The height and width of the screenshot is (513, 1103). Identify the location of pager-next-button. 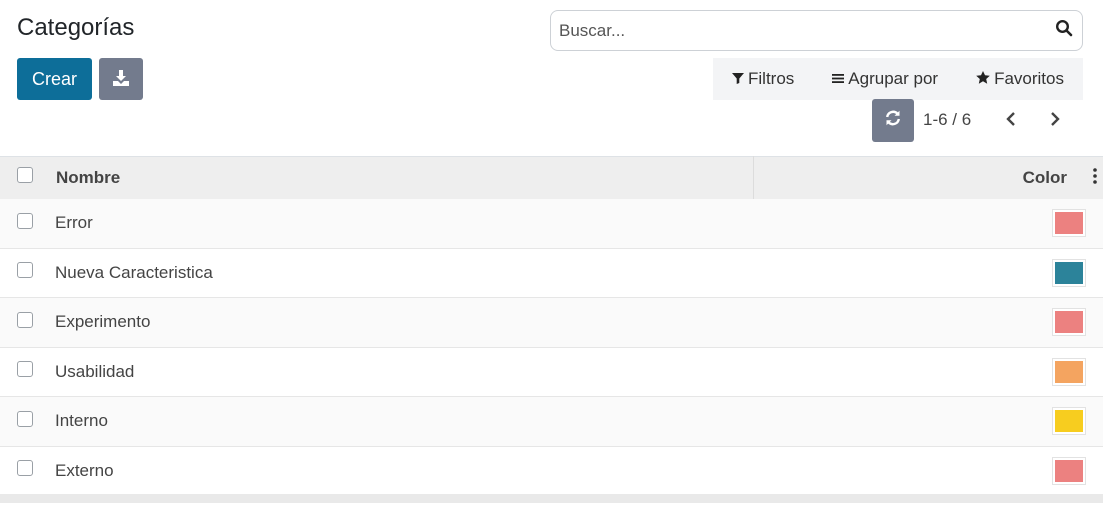
(1055, 121).